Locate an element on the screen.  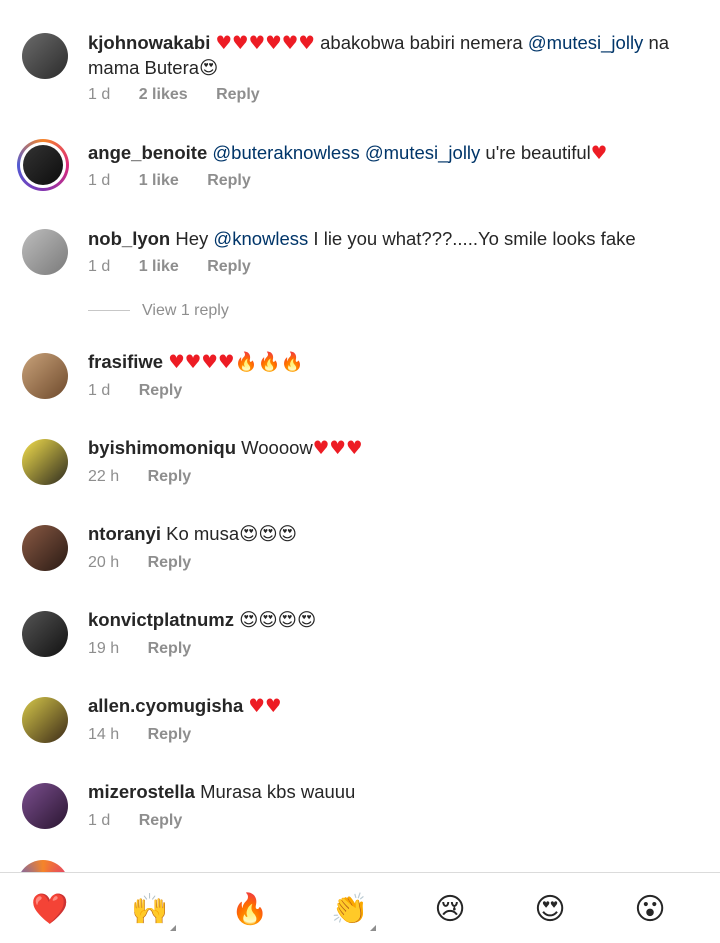
heart-emoji-button: ❤️ is located at coordinates (50, 909).